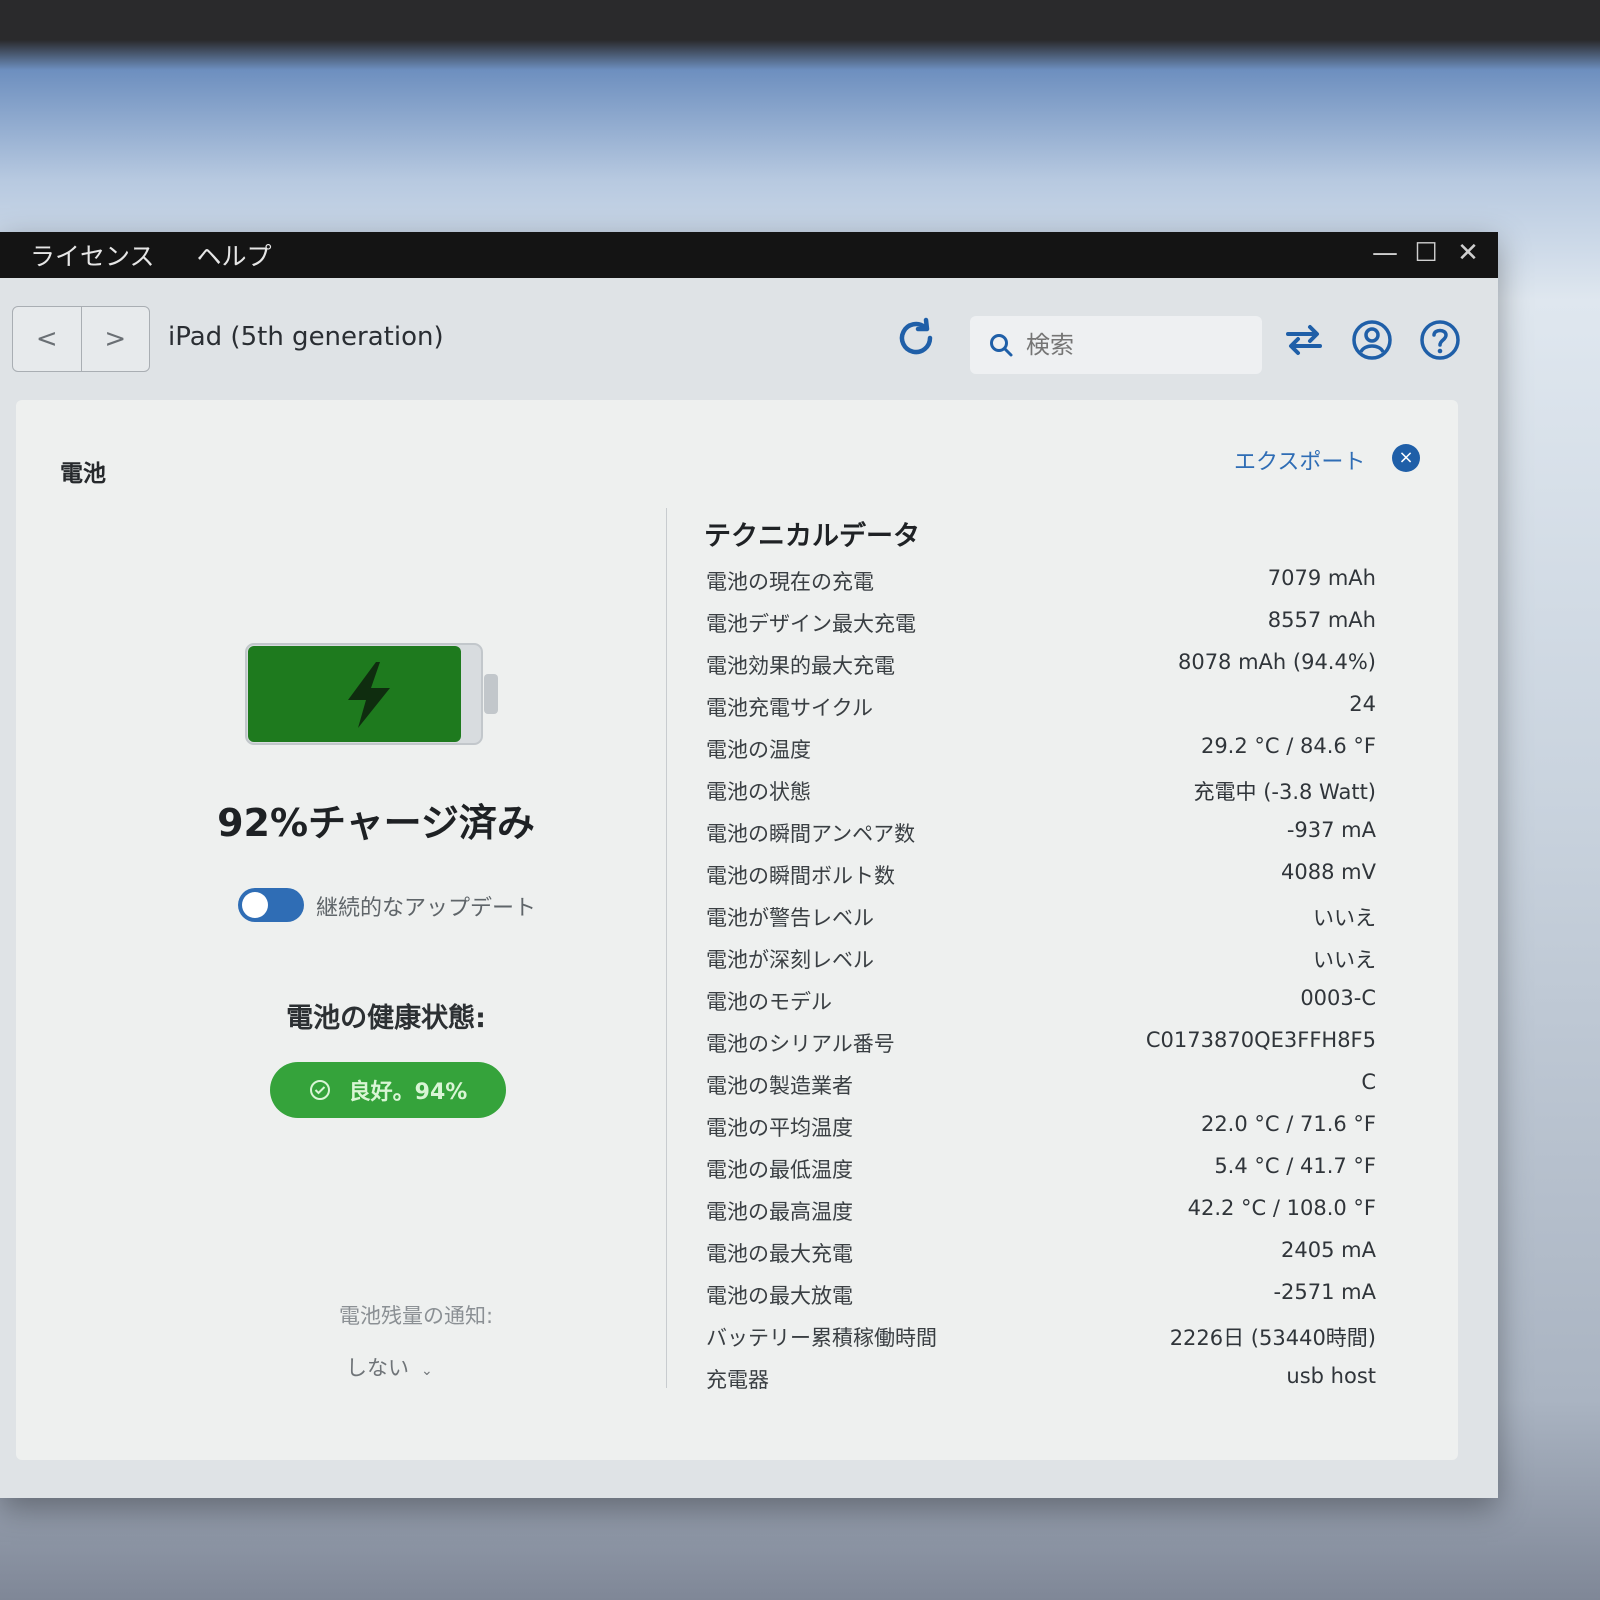 Image resolution: width=1600 pixels, height=1600 pixels. I want to click on tech-value: 2226日 (53440時間), so click(1272, 1338).